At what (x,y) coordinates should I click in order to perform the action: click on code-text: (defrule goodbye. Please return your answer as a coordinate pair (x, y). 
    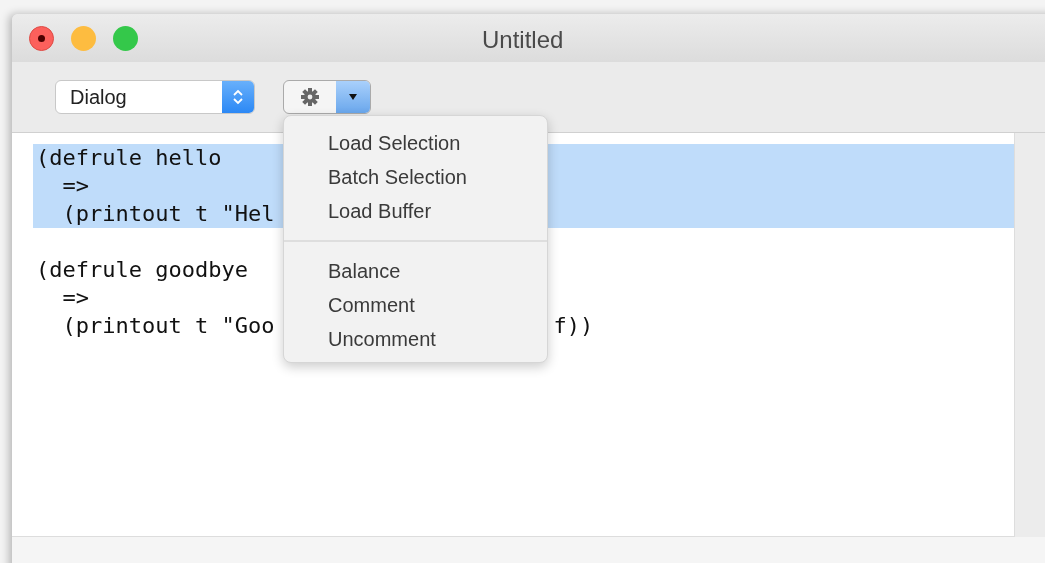
    Looking at the image, I should click on (142, 269).